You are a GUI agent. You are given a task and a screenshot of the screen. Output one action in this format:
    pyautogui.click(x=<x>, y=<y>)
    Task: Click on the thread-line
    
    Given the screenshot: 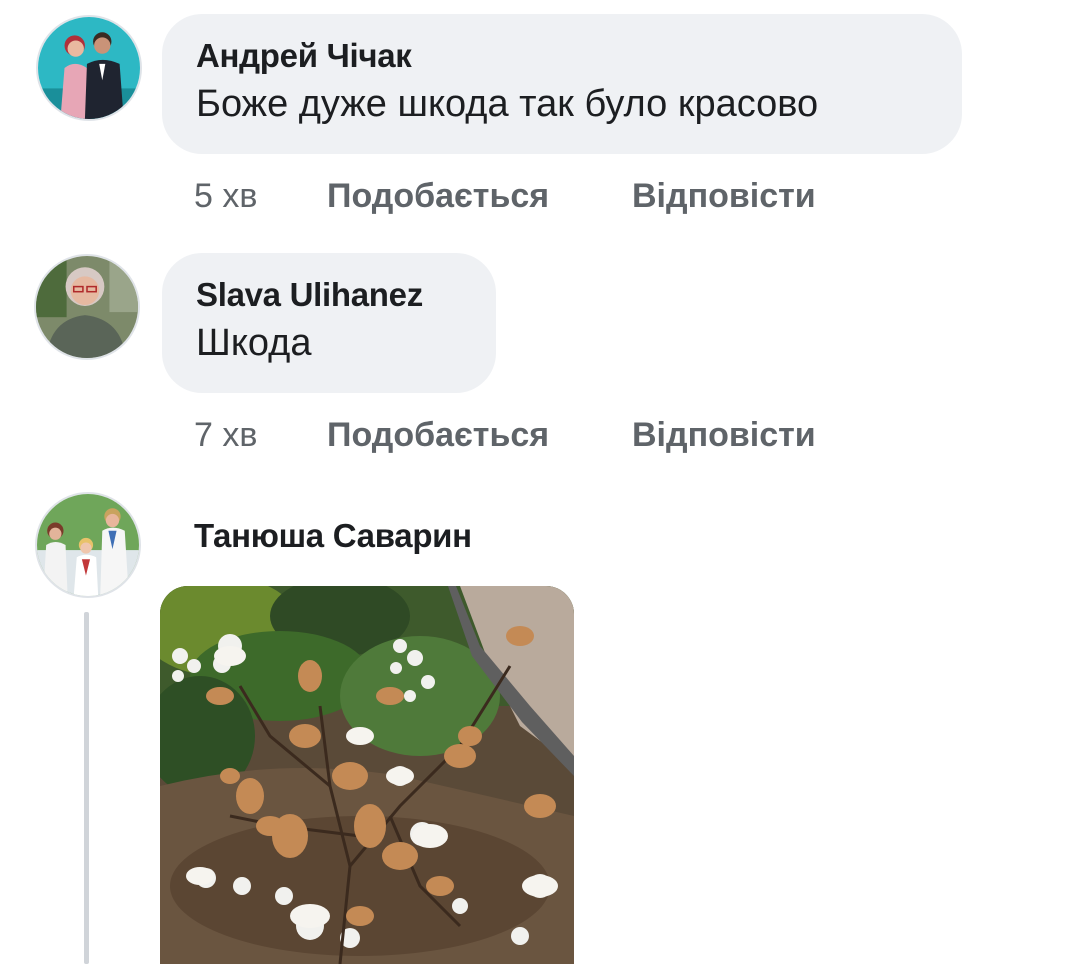 What is the action you would take?
    pyautogui.click(x=86, y=788)
    